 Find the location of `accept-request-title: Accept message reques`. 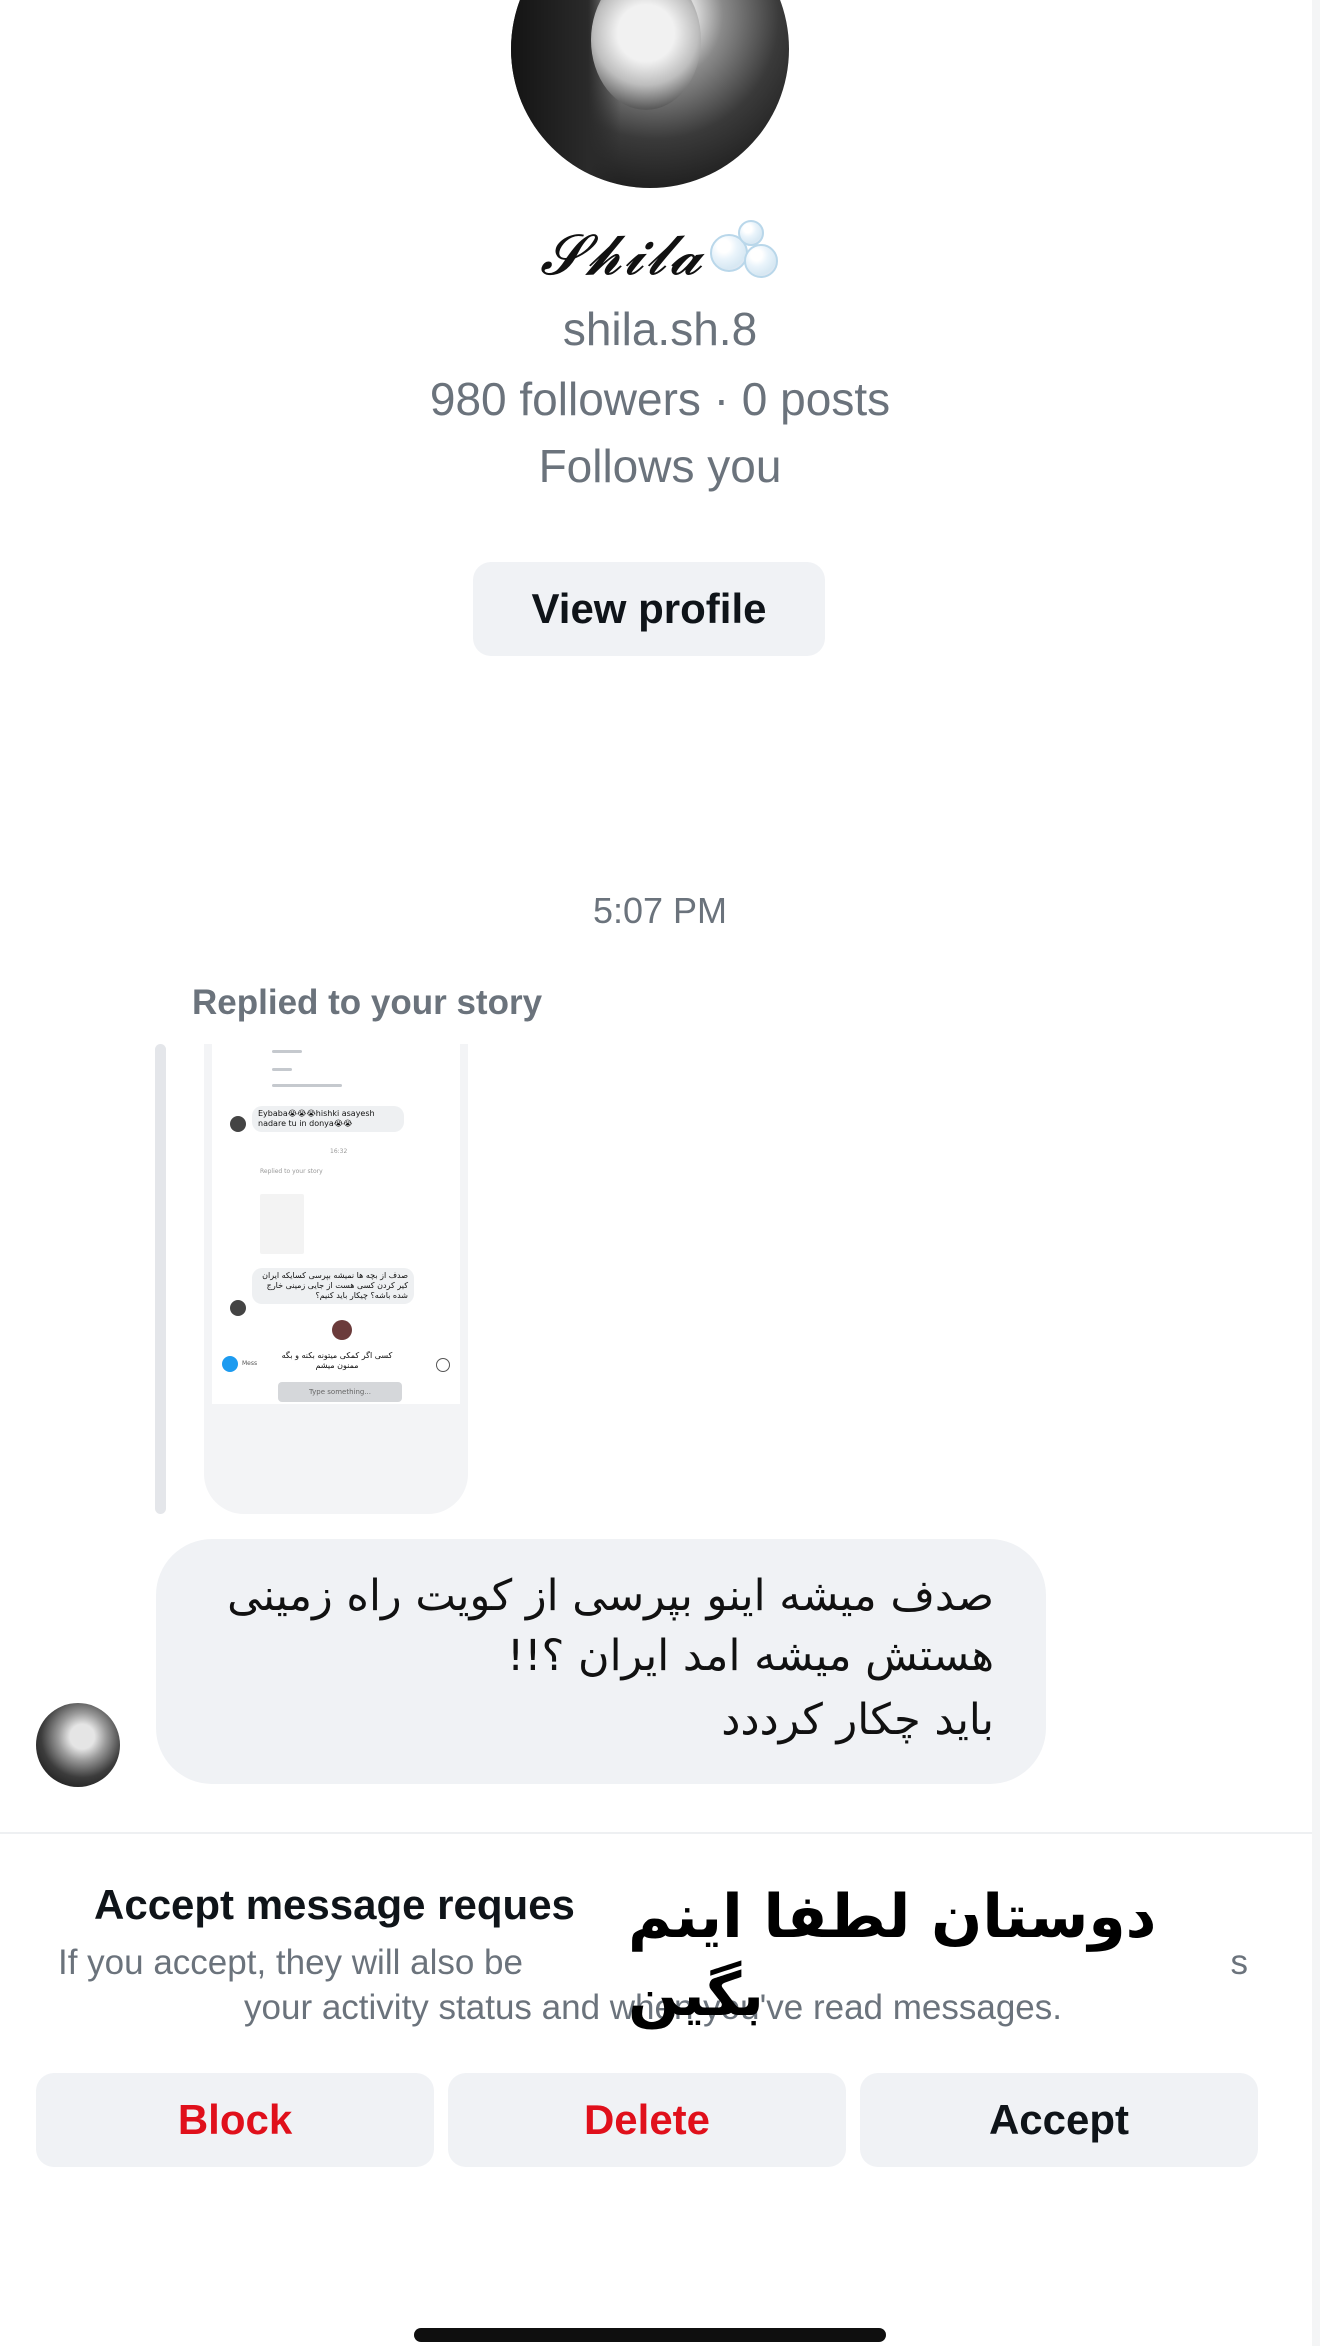

accept-request-title: Accept message reques is located at coordinates (334, 1904).